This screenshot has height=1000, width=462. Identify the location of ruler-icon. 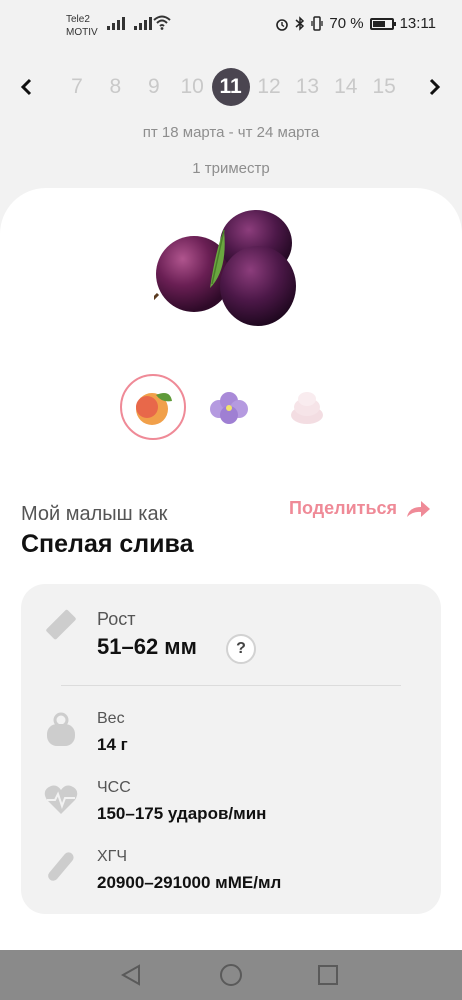
(61, 624).